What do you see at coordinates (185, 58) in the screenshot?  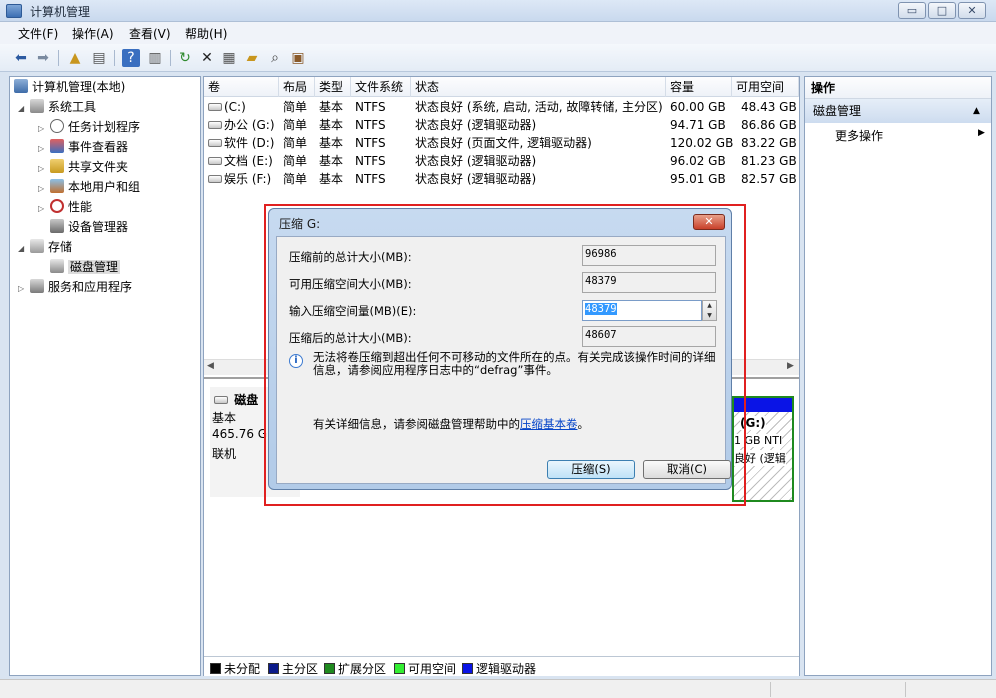 I see `refresh-icon: ↻` at bounding box center [185, 58].